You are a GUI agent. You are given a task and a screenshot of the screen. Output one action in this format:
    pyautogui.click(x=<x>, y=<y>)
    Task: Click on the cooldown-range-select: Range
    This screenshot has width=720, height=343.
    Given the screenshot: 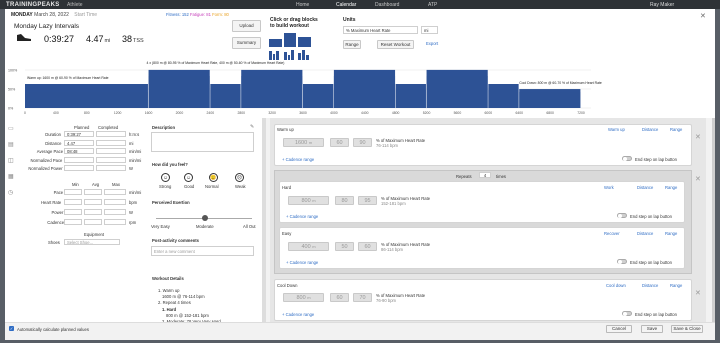 What is the action you would take?
    pyautogui.click(x=676, y=285)
    